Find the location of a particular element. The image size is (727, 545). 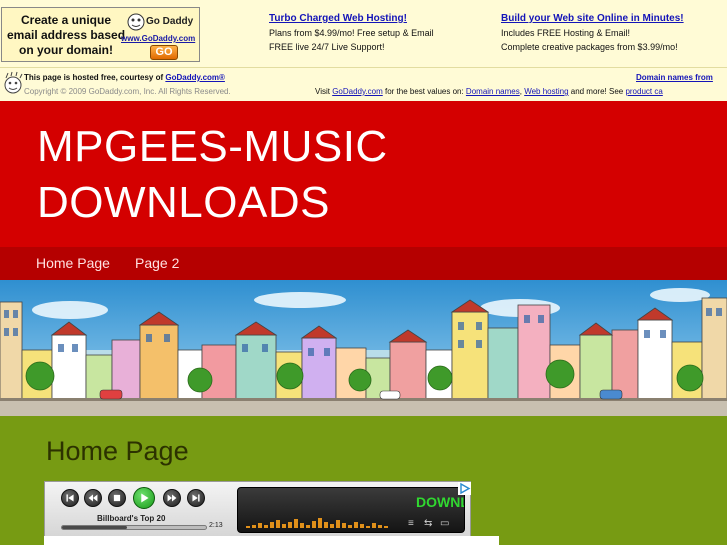

skip-to-start-button is located at coordinates (70, 498).